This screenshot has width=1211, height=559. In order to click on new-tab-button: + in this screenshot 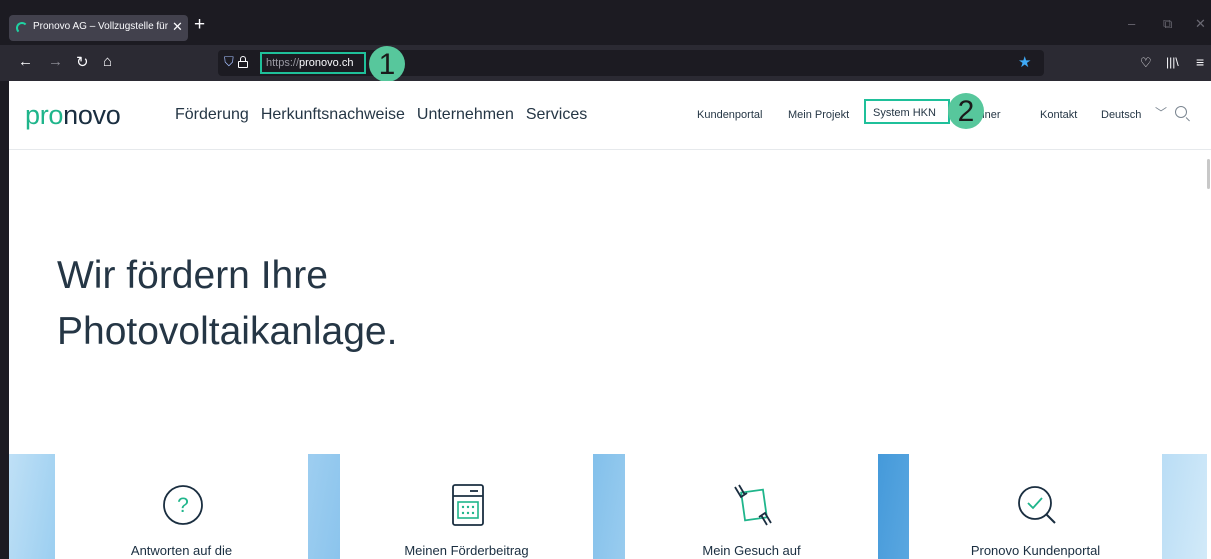, I will do `click(199, 25)`.